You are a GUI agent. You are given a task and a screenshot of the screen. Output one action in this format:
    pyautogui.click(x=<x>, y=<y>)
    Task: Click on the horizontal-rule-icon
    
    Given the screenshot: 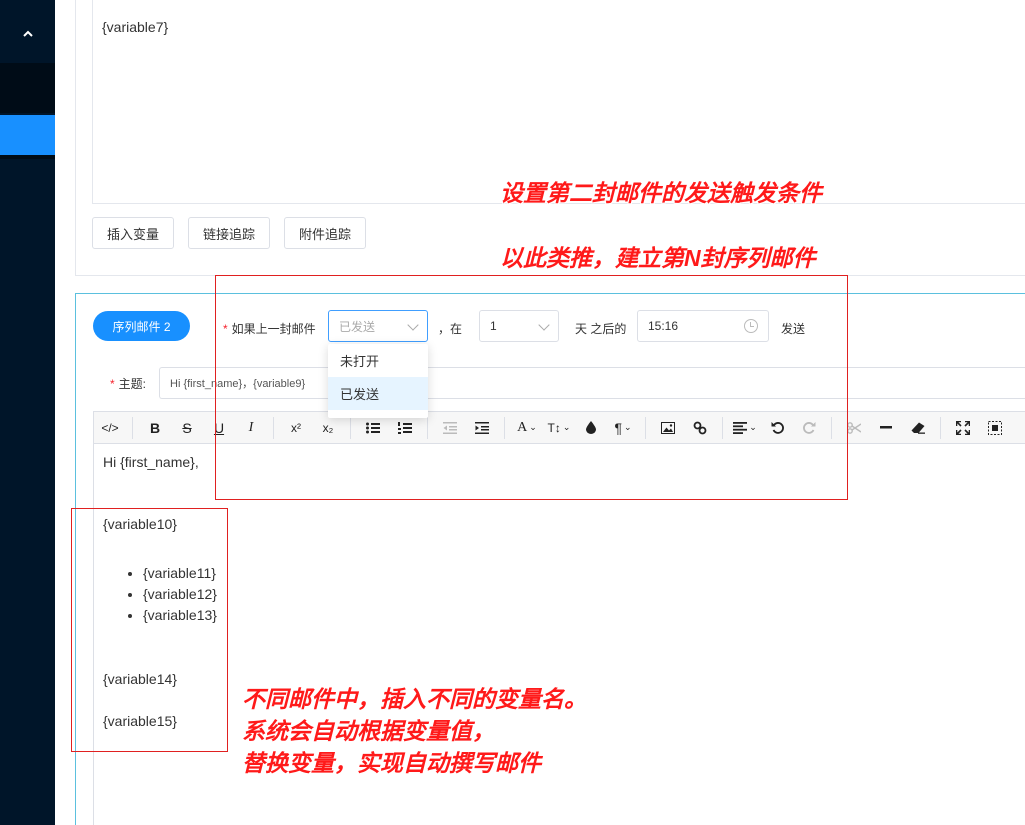 What is the action you would take?
    pyautogui.click(x=886, y=426)
    